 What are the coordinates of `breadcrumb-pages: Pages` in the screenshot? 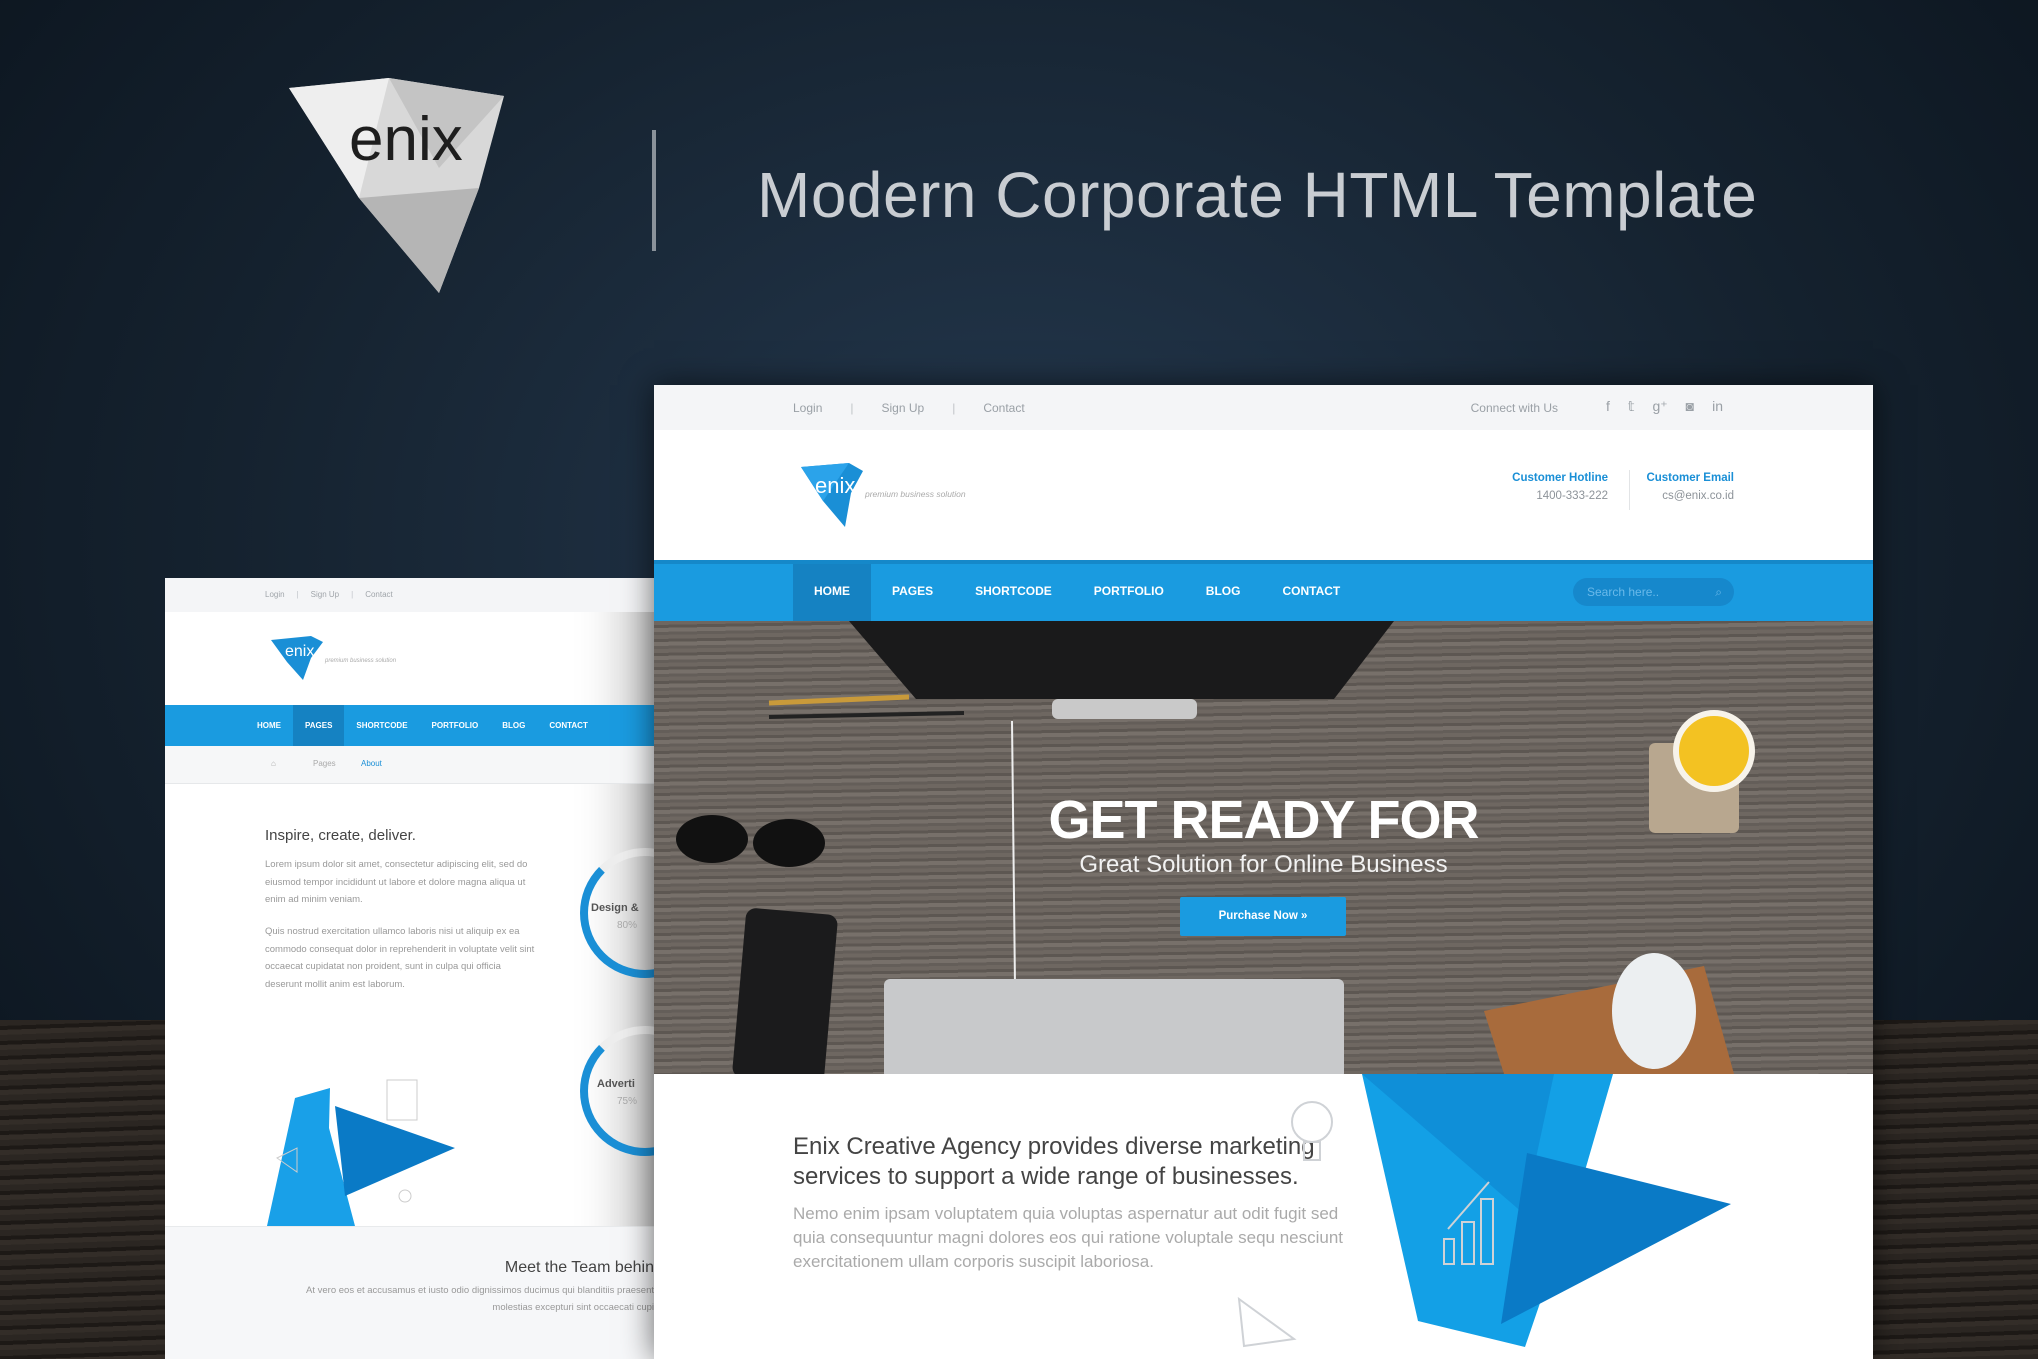 It's located at (324, 763).